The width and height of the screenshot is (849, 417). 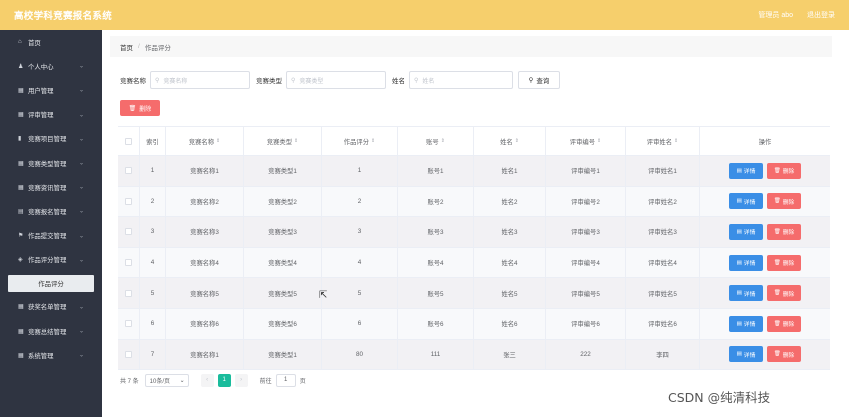 What do you see at coordinates (474, 263) in the screenshot?
I see `table-row: 4 竞赛名称4 竞赛类型4 4 账号4 姓名4 评审编号4 评审姓名4 ▤ 详情 🗑 删除` at bounding box center [474, 263].